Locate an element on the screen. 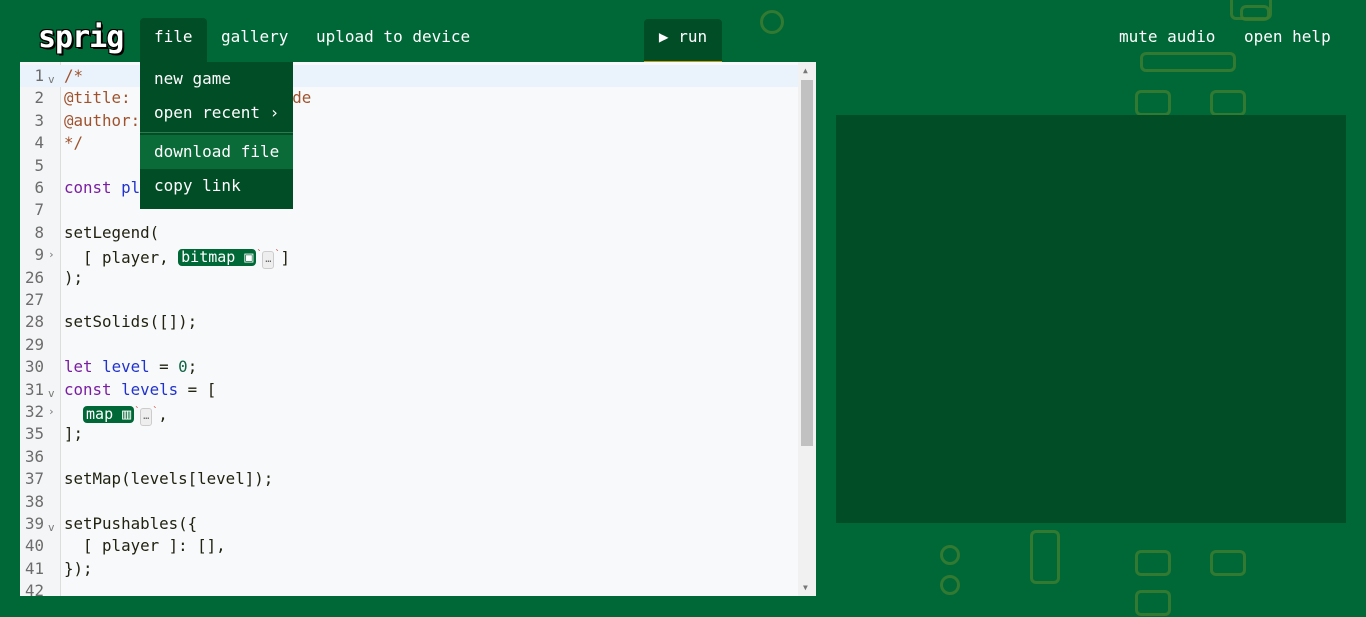  menu-item-download-file: download file is located at coordinates (216, 152).